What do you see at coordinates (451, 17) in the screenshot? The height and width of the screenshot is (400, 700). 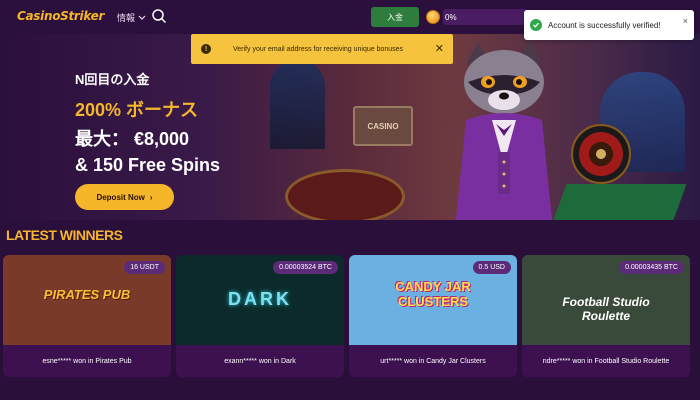 I see `progress-percent: 0%` at bounding box center [451, 17].